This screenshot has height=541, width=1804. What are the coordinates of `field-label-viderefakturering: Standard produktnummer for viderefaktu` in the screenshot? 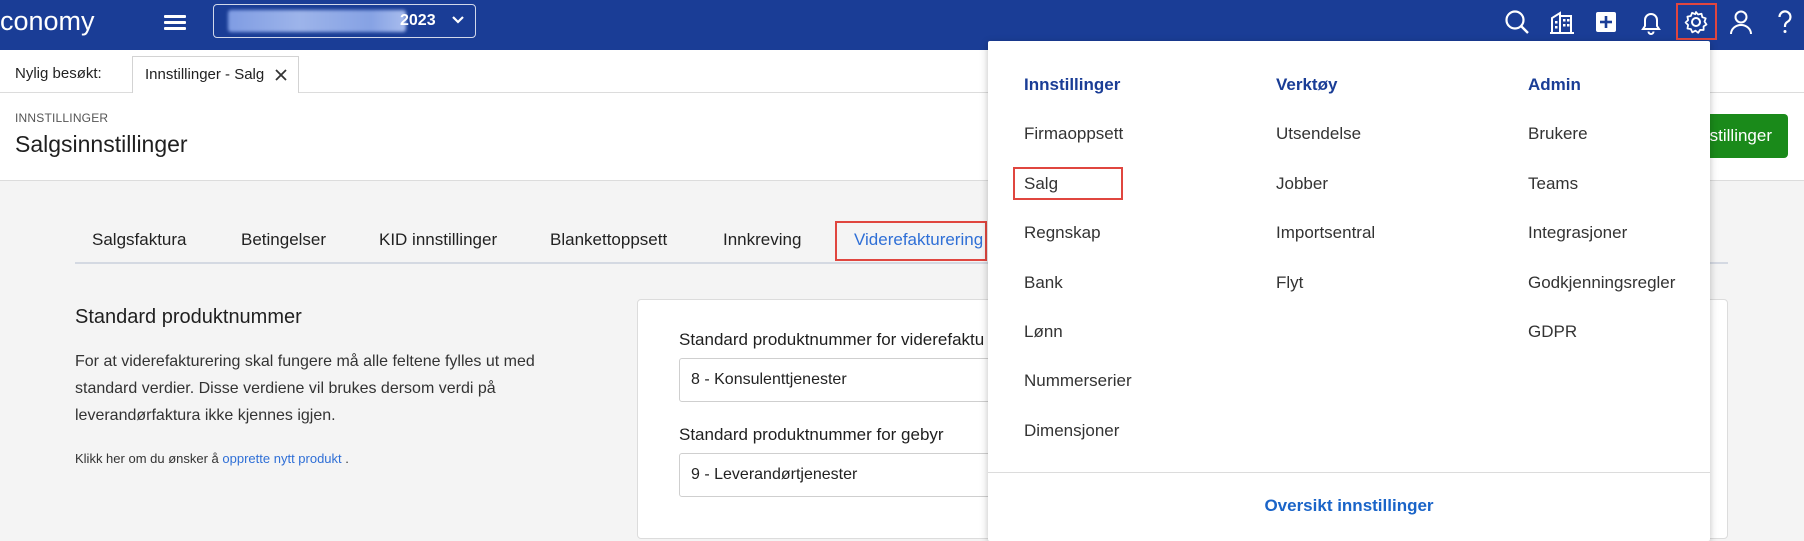 It's located at (832, 339).